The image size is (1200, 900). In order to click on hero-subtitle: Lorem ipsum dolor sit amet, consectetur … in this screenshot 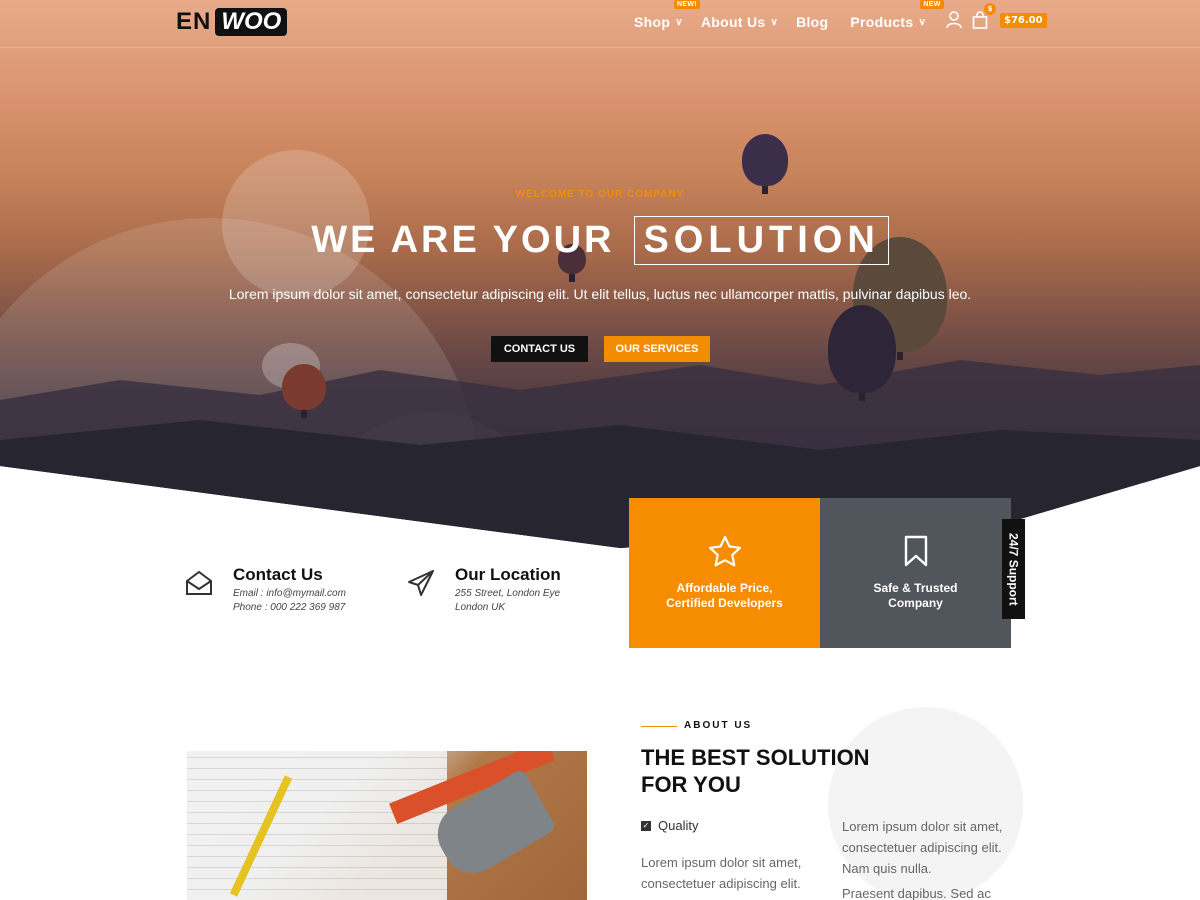, I will do `click(600, 294)`.